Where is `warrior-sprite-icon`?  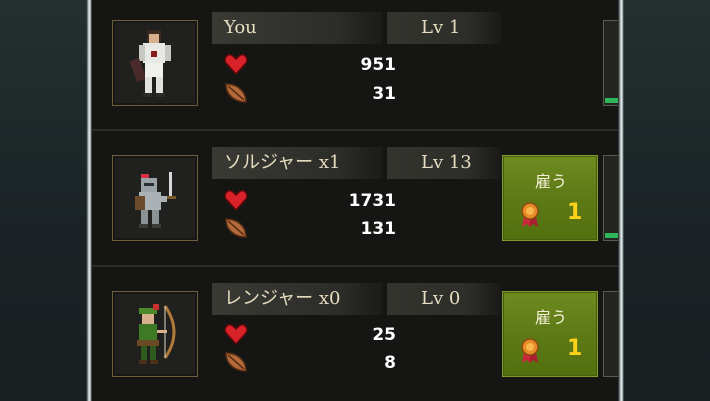
warrior-sprite-icon is located at coordinates (150, 63).